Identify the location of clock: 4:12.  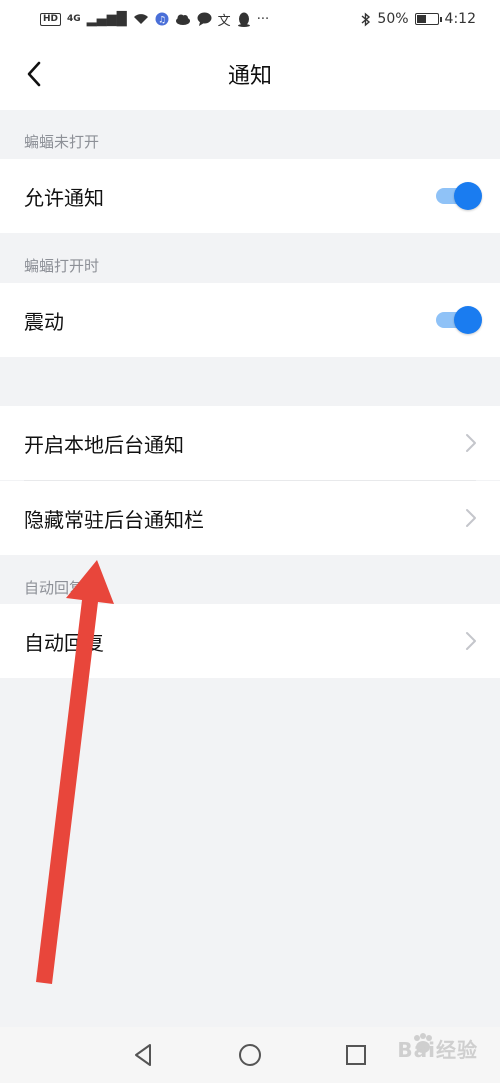
(460, 19).